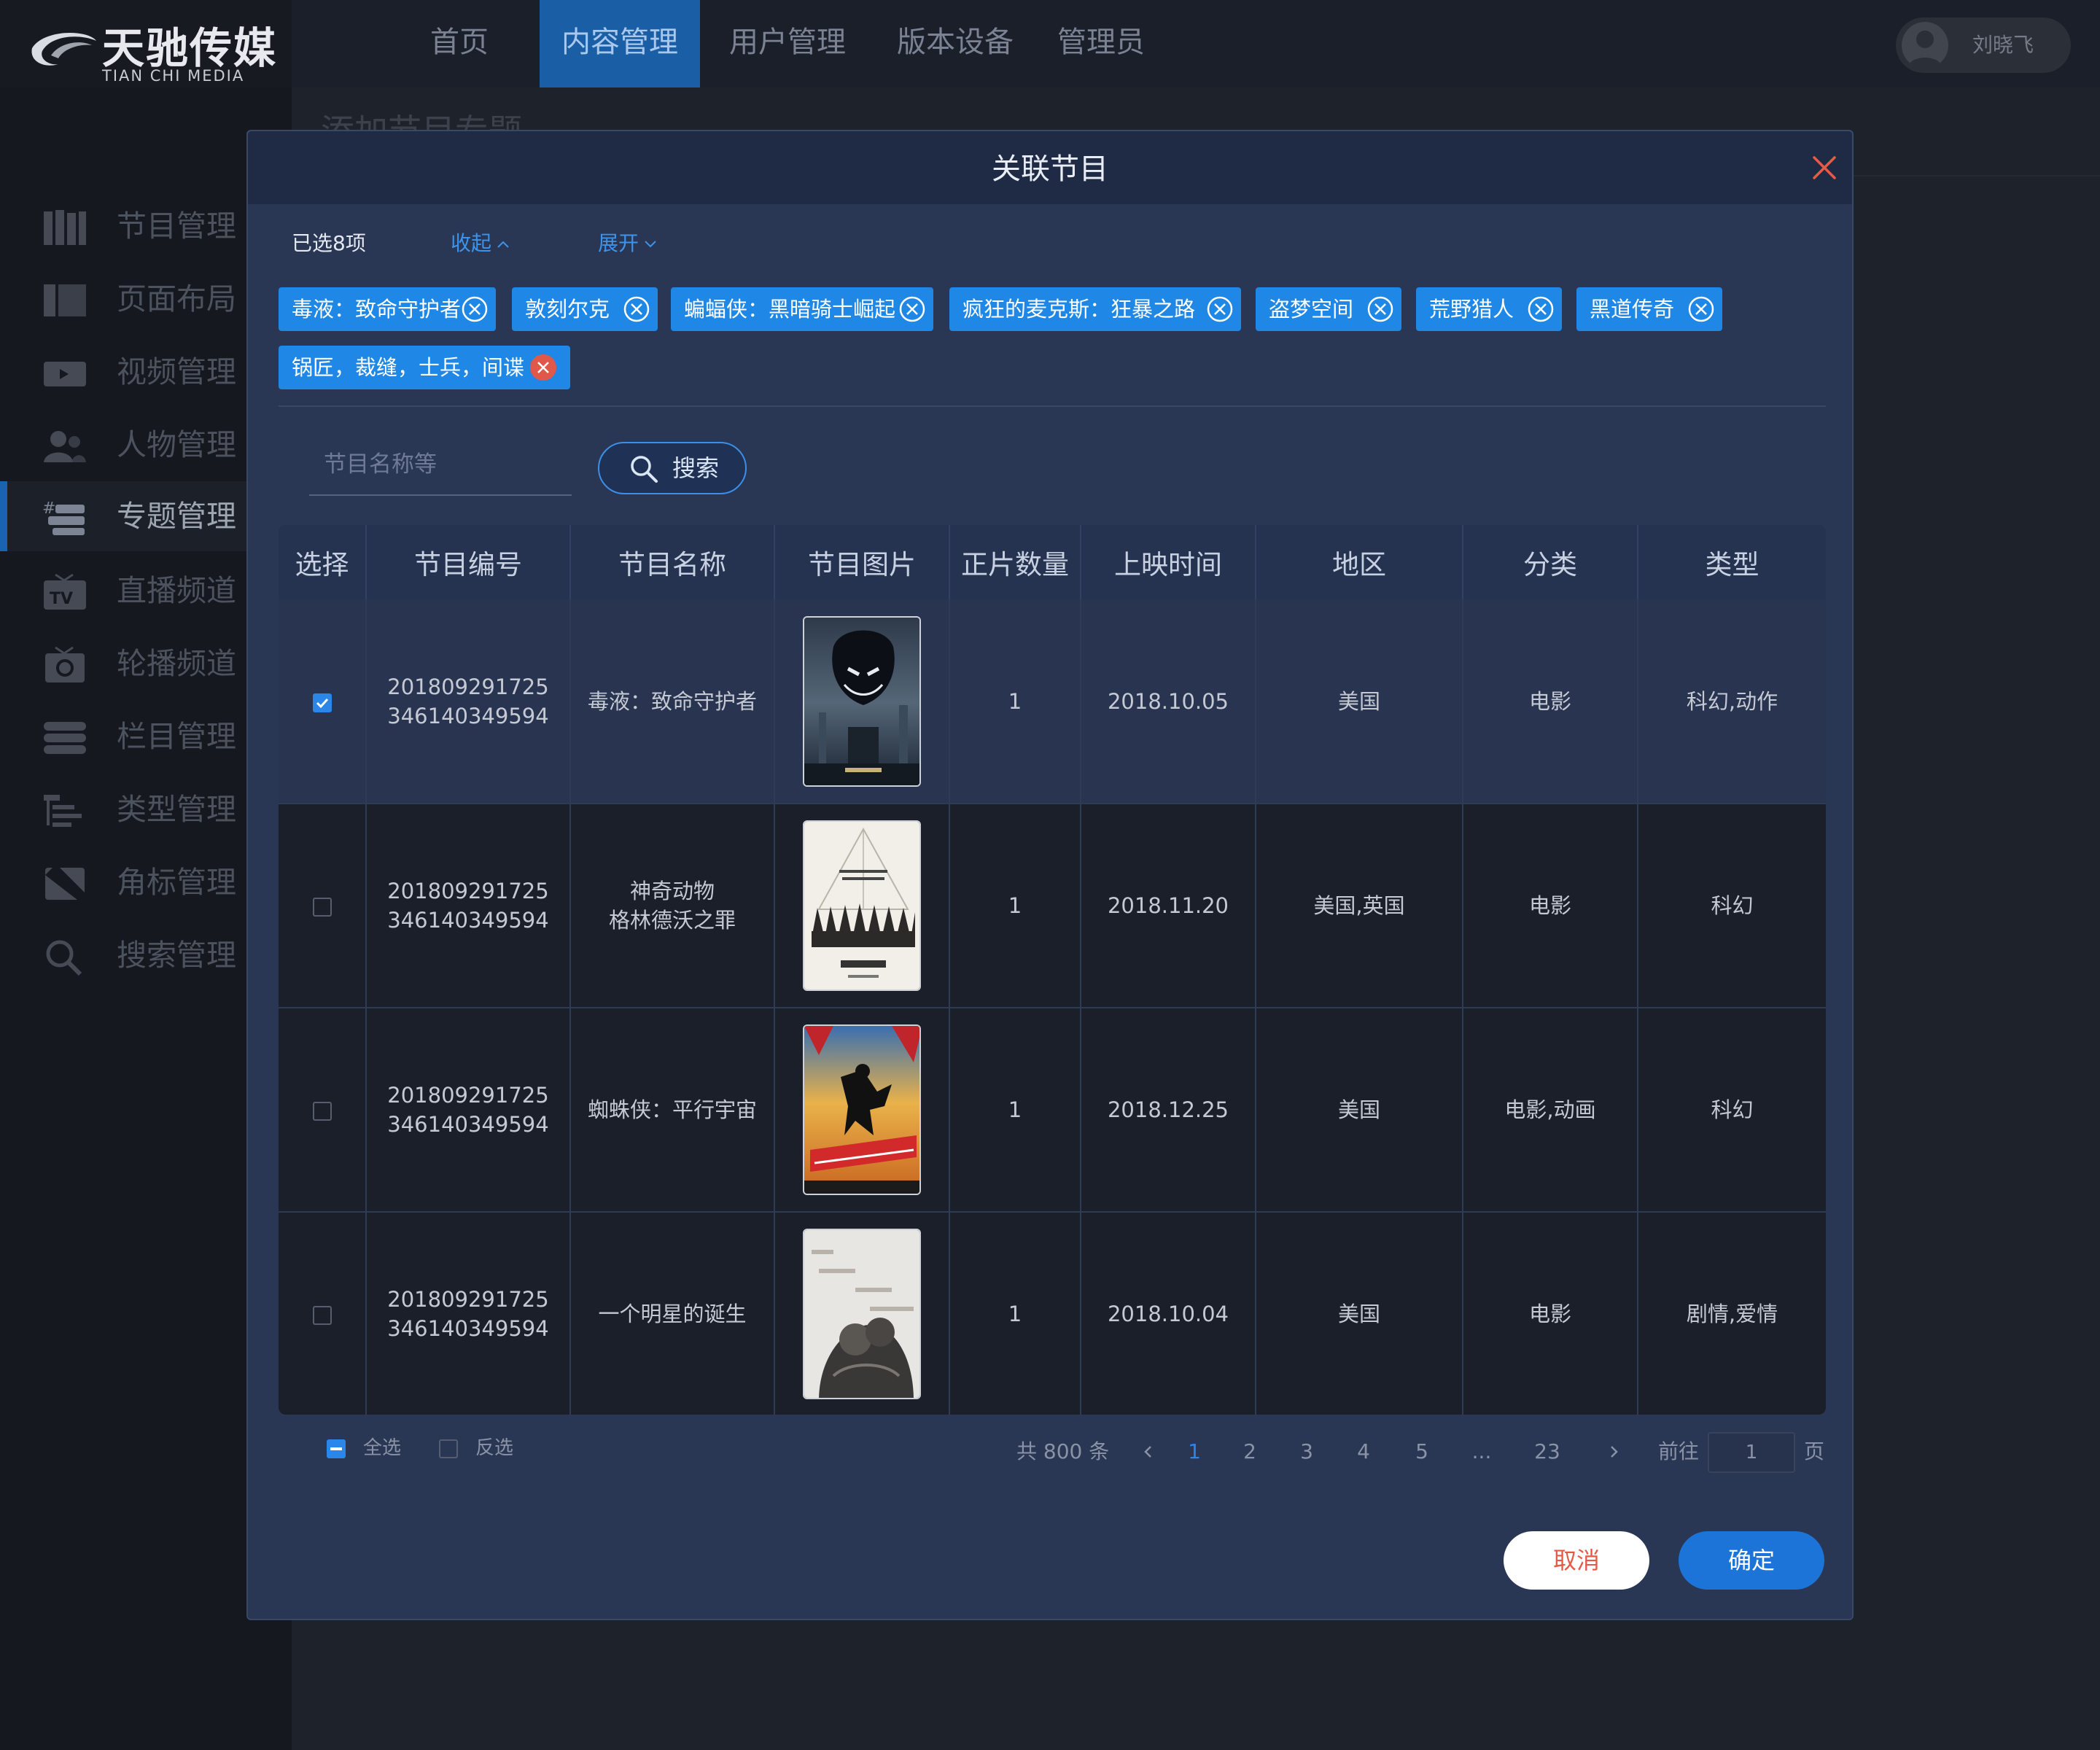 The image size is (2100, 1750). What do you see at coordinates (480, 243) in the screenshot?
I see `collapse-toggle: 收起` at bounding box center [480, 243].